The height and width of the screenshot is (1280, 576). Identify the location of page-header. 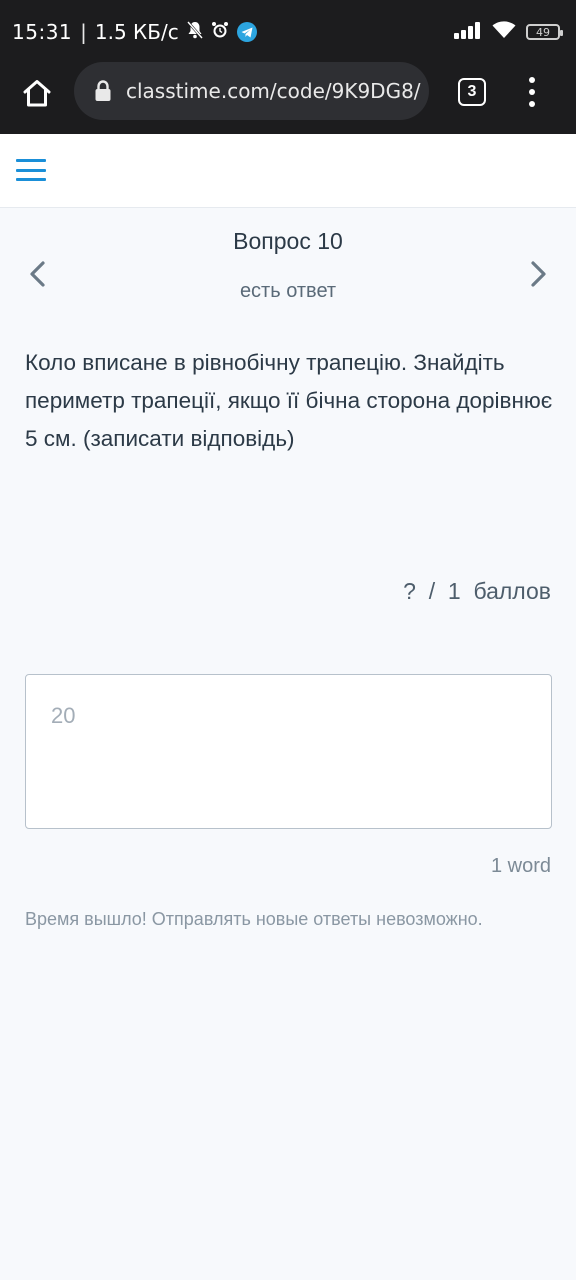
(288, 171).